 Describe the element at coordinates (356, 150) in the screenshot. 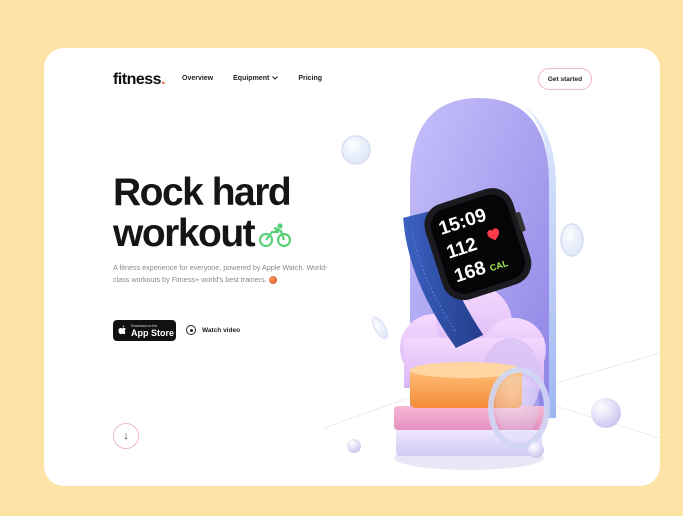

I see `glass-bubble` at that location.